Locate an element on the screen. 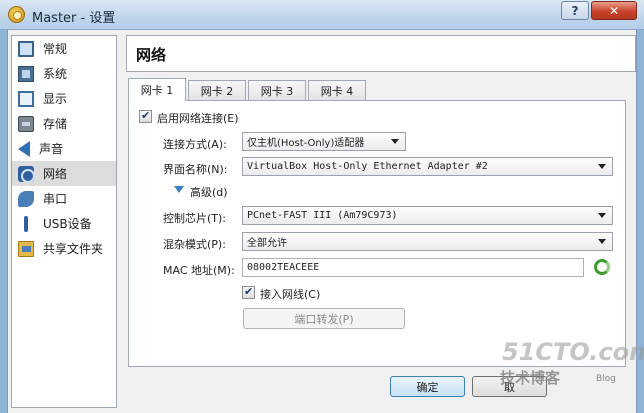  adapter-name-select: VirtualBox Host-Only Ethernet Adapter #2 is located at coordinates (427, 166).